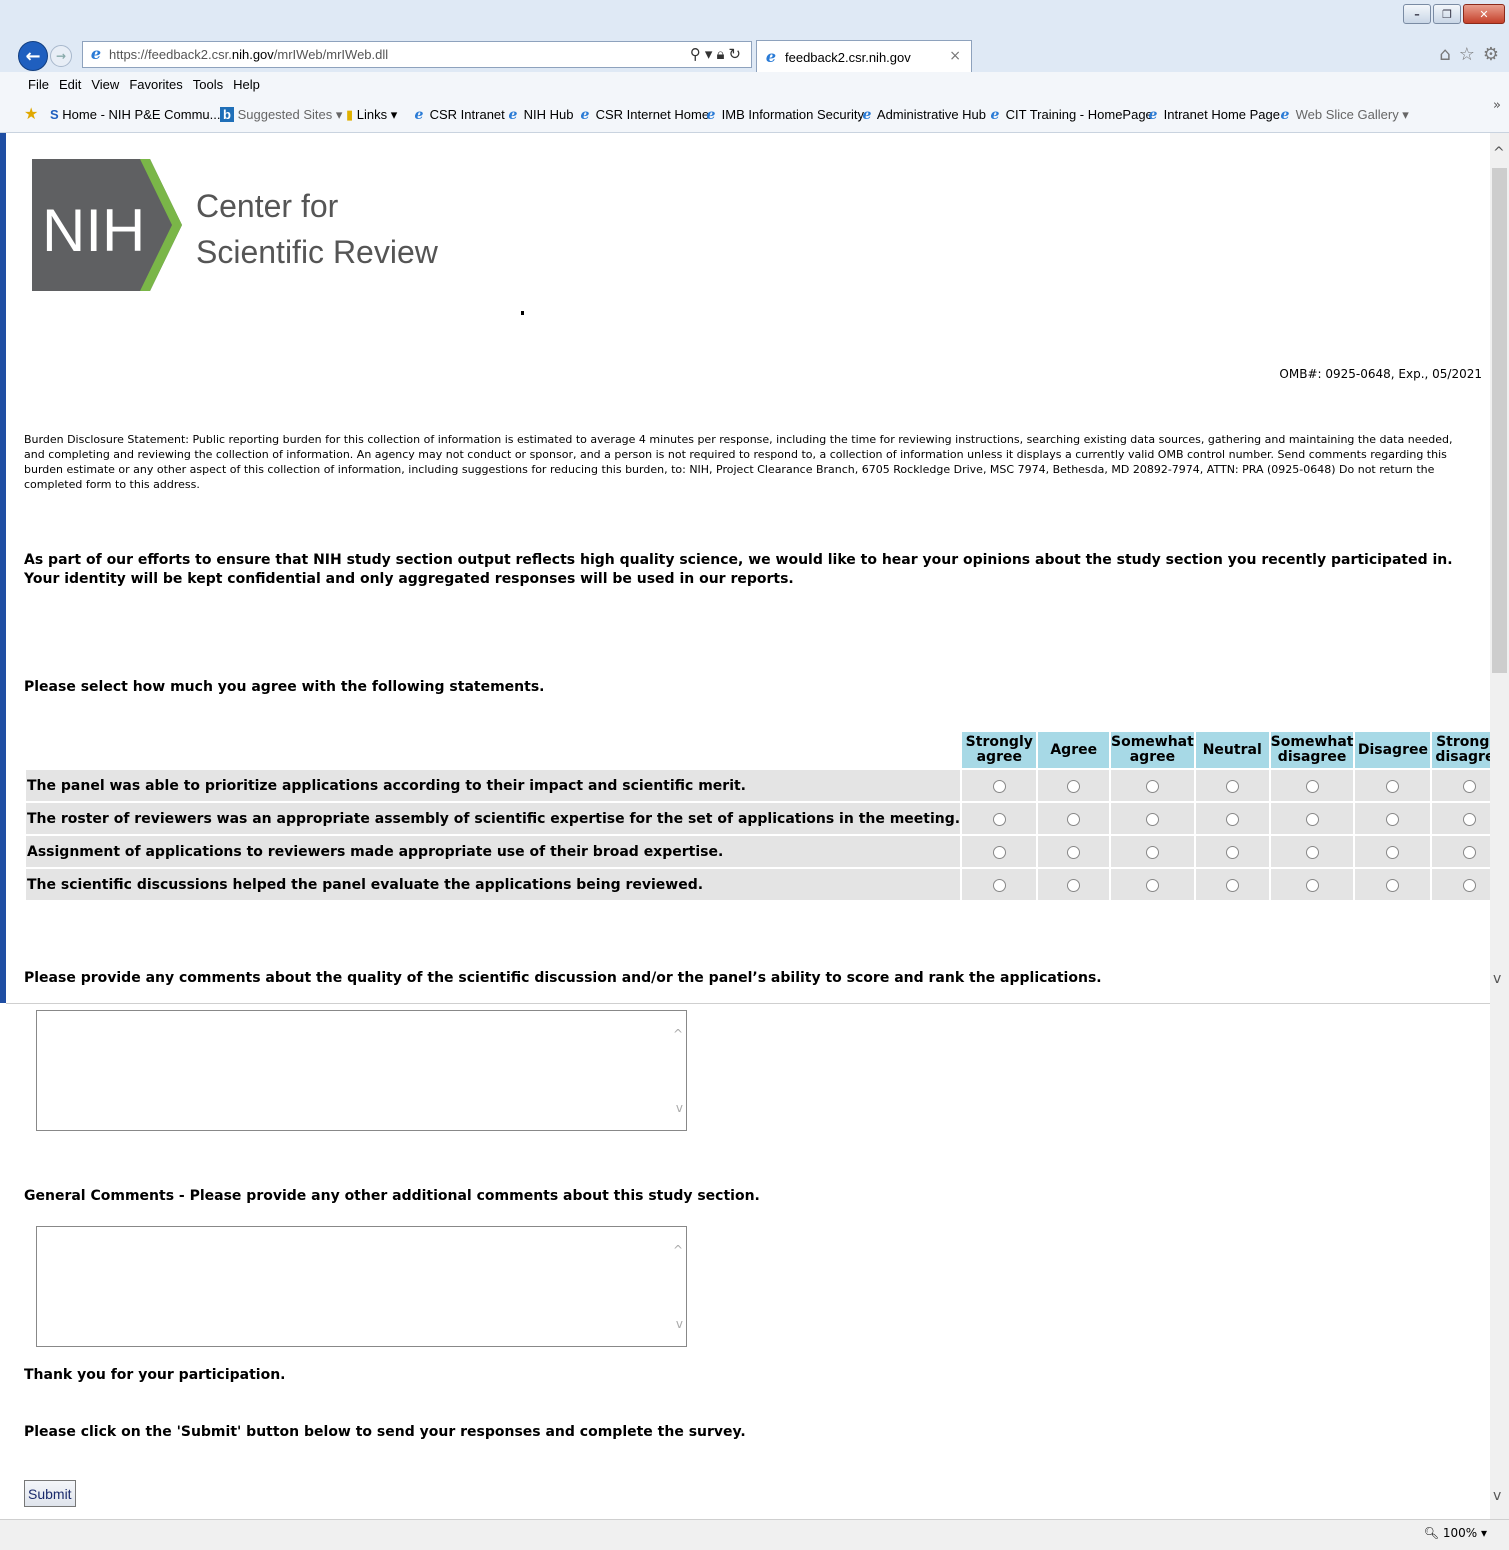 This screenshot has height=1550, width=1509. Describe the element at coordinates (96, 53) in the screenshot. I see `ie-page-icon: e` at that location.